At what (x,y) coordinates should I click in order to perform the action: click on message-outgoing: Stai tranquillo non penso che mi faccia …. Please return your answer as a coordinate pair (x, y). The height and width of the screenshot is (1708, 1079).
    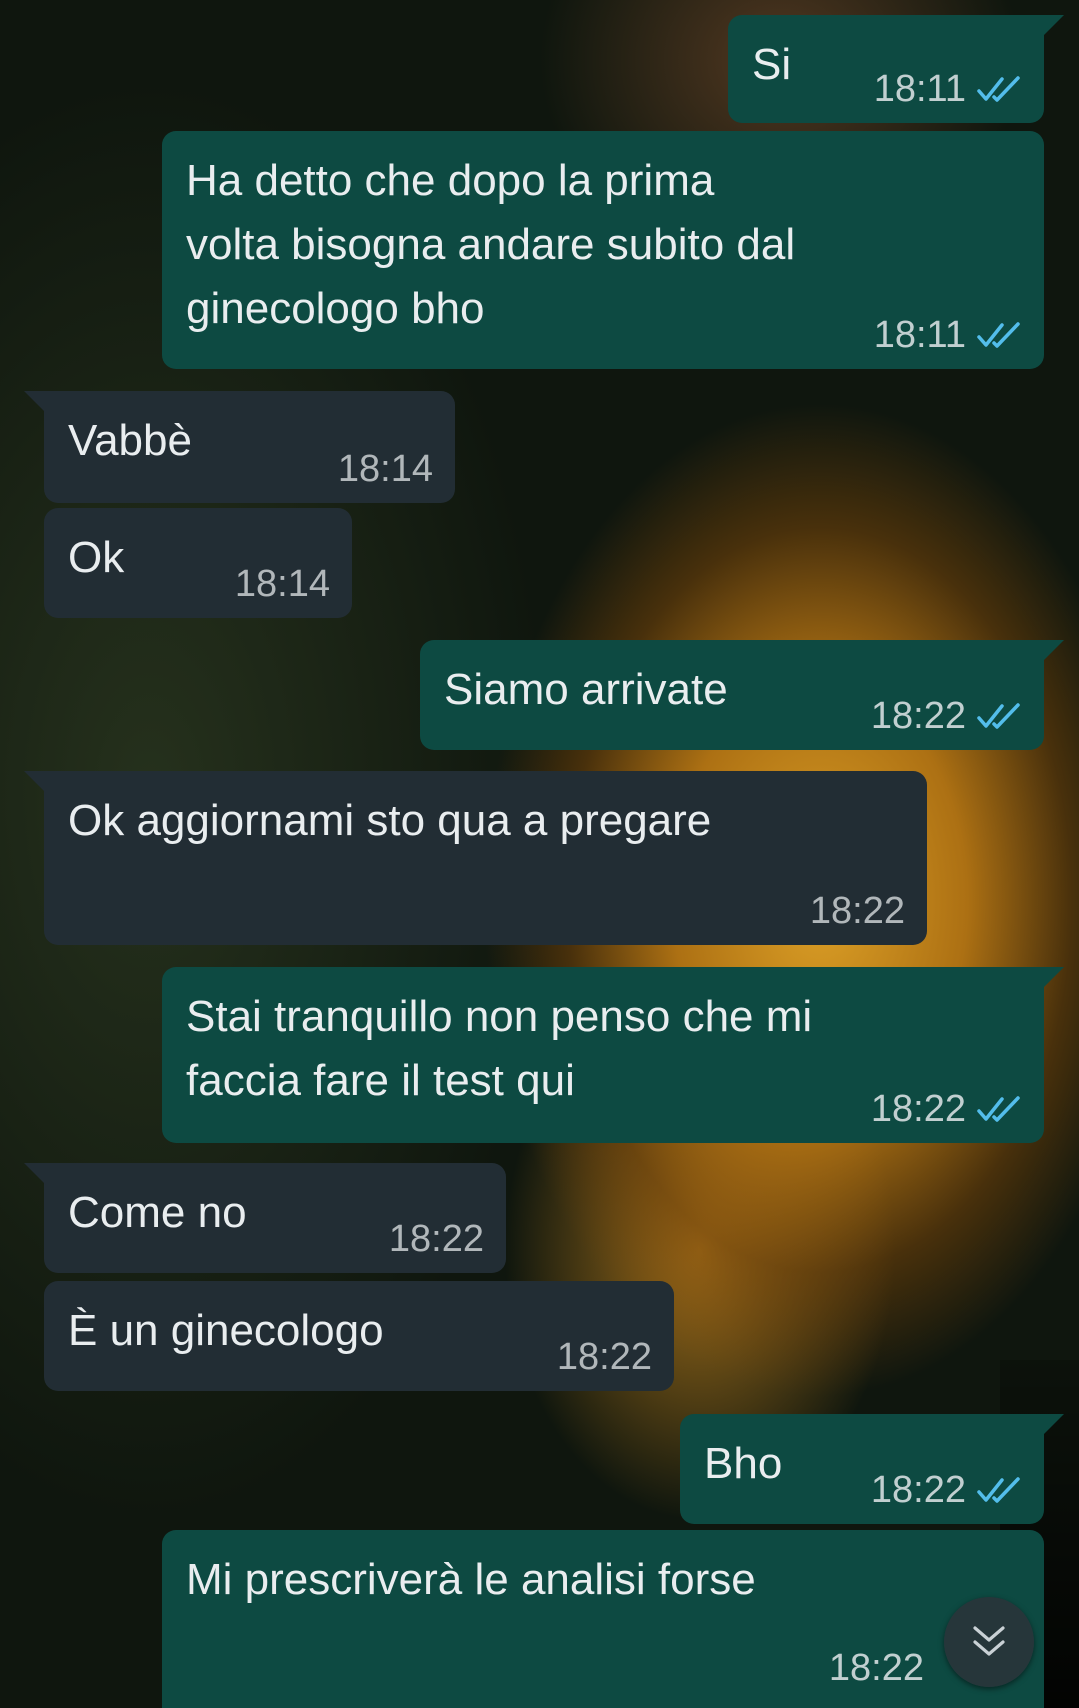
    Looking at the image, I should click on (613, 1055).